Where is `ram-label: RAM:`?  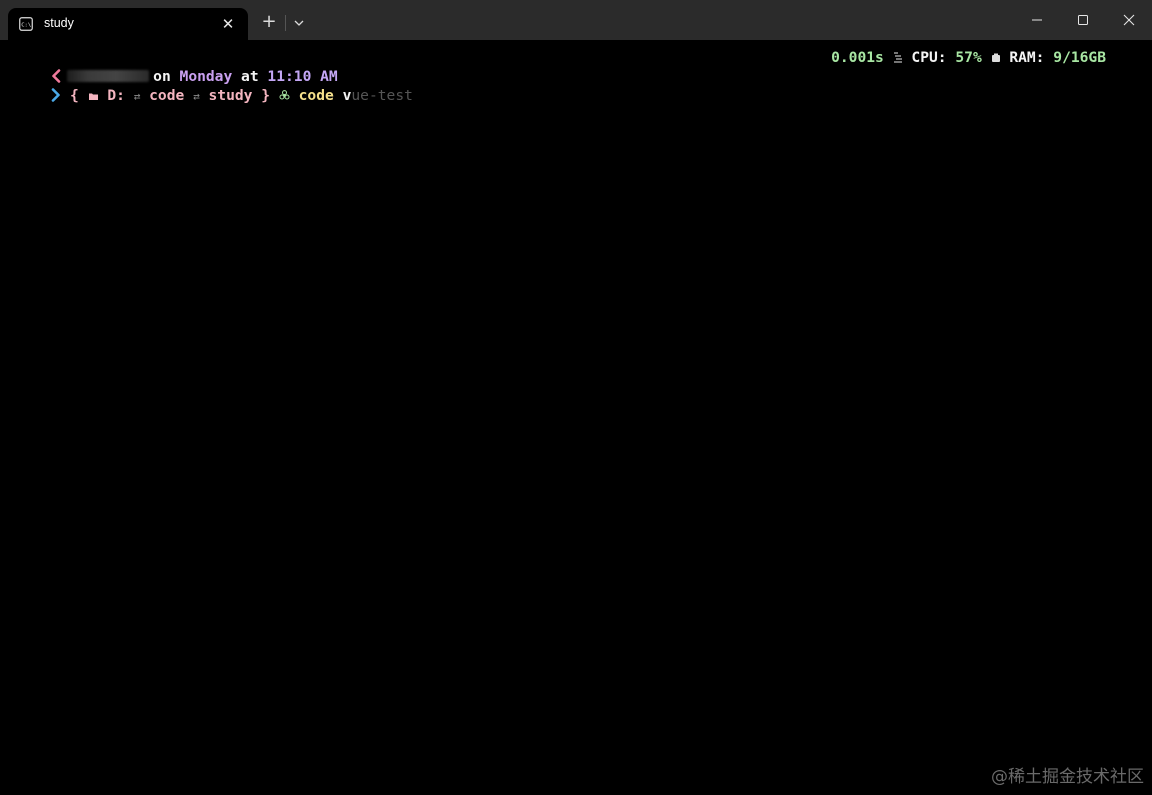
ram-label: RAM: is located at coordinates (1027, 57).